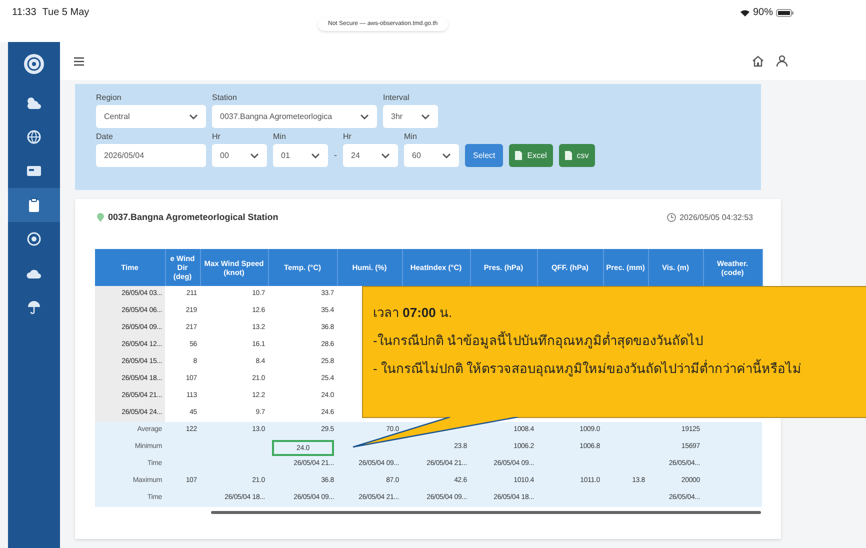 The height and width of the screenshot is (548, 866). What do you see at coordinates (410, 116) in the screenshot?
I see `interval-select: 3hr` at bounding box center [410, 116].